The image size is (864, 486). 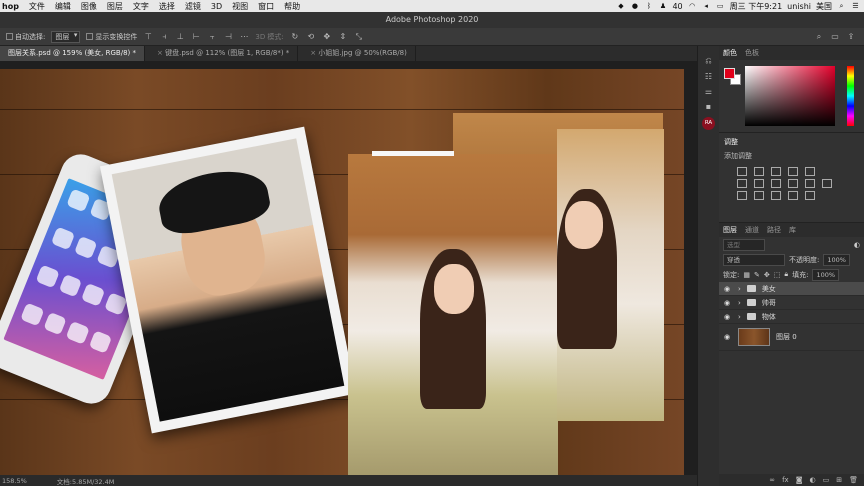 I want to click on selective-color-icon, so click(x=810, y=195).